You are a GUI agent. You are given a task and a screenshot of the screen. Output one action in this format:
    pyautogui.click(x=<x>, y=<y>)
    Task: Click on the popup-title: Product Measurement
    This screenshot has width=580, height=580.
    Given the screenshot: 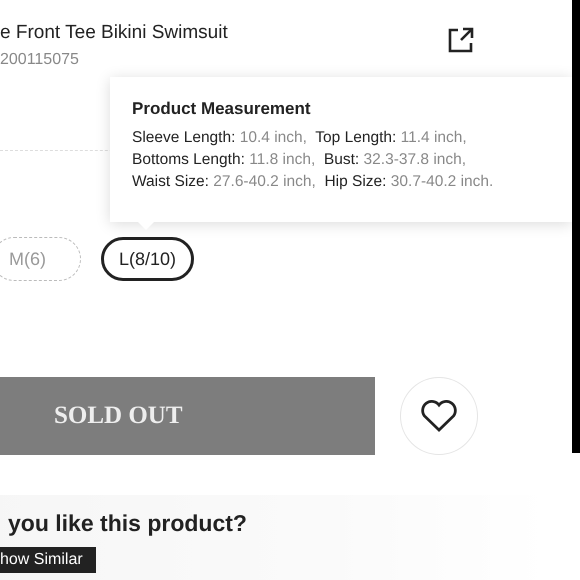 What is the action you would take?
    pyautogui.click(x=222, y=109)
    